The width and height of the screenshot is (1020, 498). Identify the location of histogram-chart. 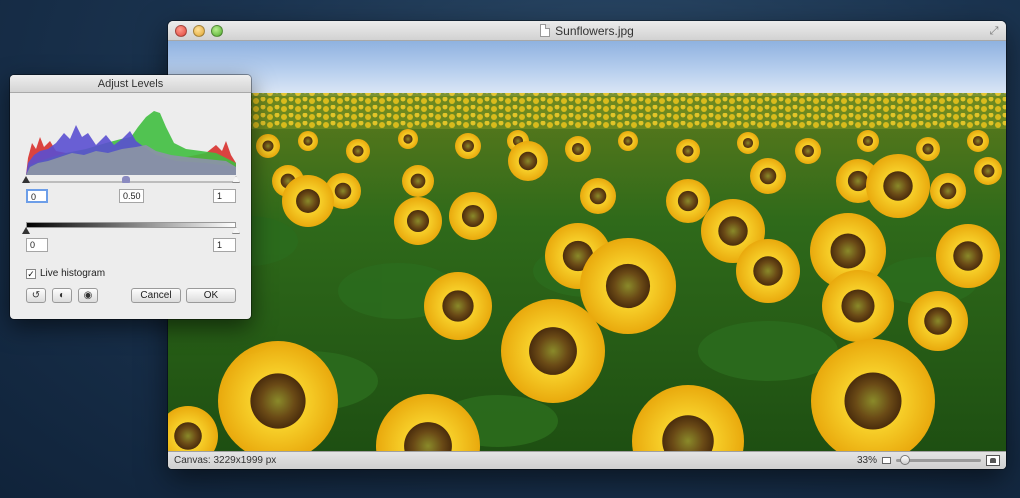
(131, 143).